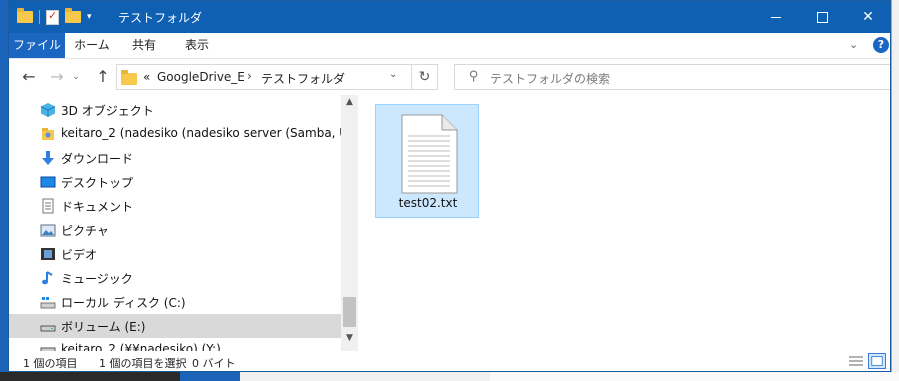 Image resolution: width=899 pixels, height=381 pixels. What do you see at coordinates (48, 134) in the screenshot?
I see `network-user-icon` at bounding box center [48, 134].